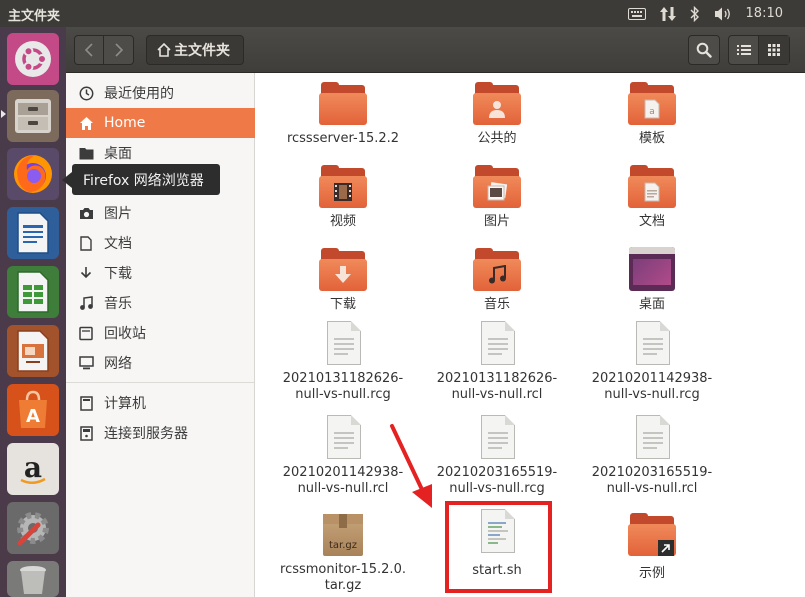 The height and width of the screenshot is (597, 805). What do you see at coordinates (160, 303) in the screenshot?
I see `sidebar-item-music: 音乐` at bounding box center [160, 303].